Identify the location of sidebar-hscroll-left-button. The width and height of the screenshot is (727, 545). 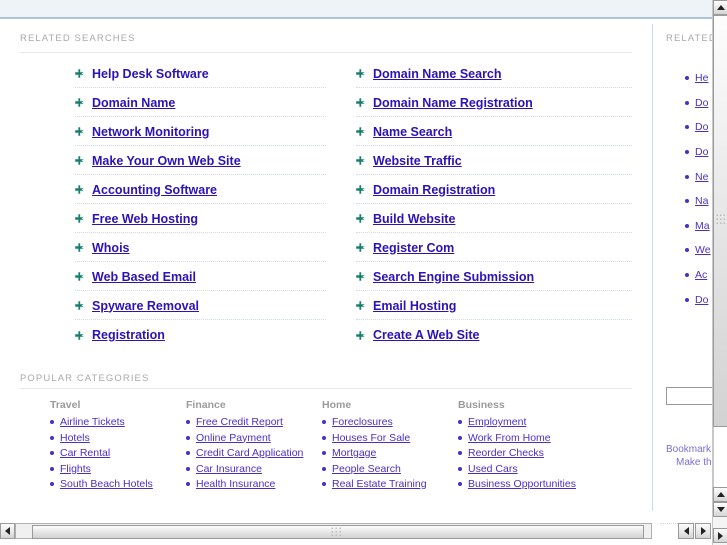
(686, 531).